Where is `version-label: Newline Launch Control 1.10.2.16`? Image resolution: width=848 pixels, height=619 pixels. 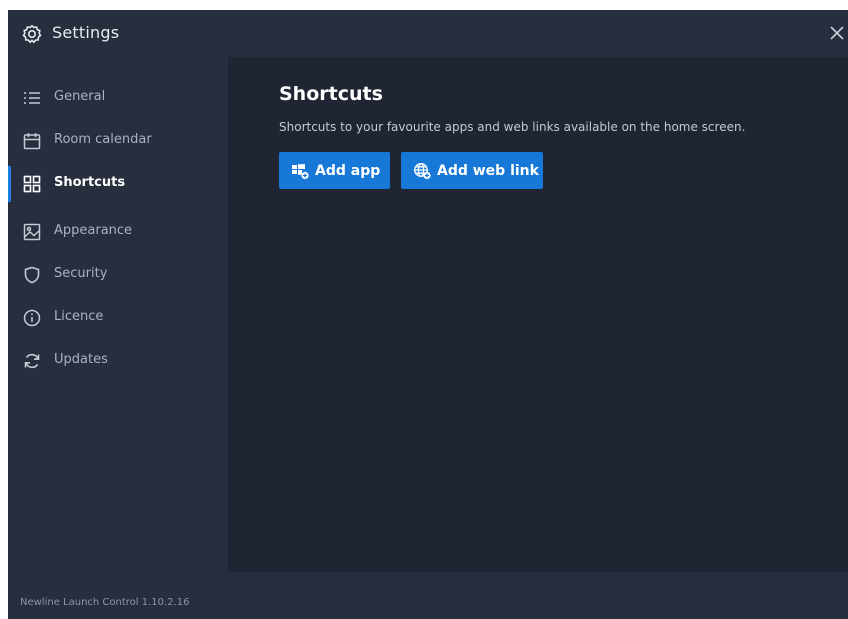
version-label: Newline Launch Control 1.10.2.16 is located at coordinates (105, 602).